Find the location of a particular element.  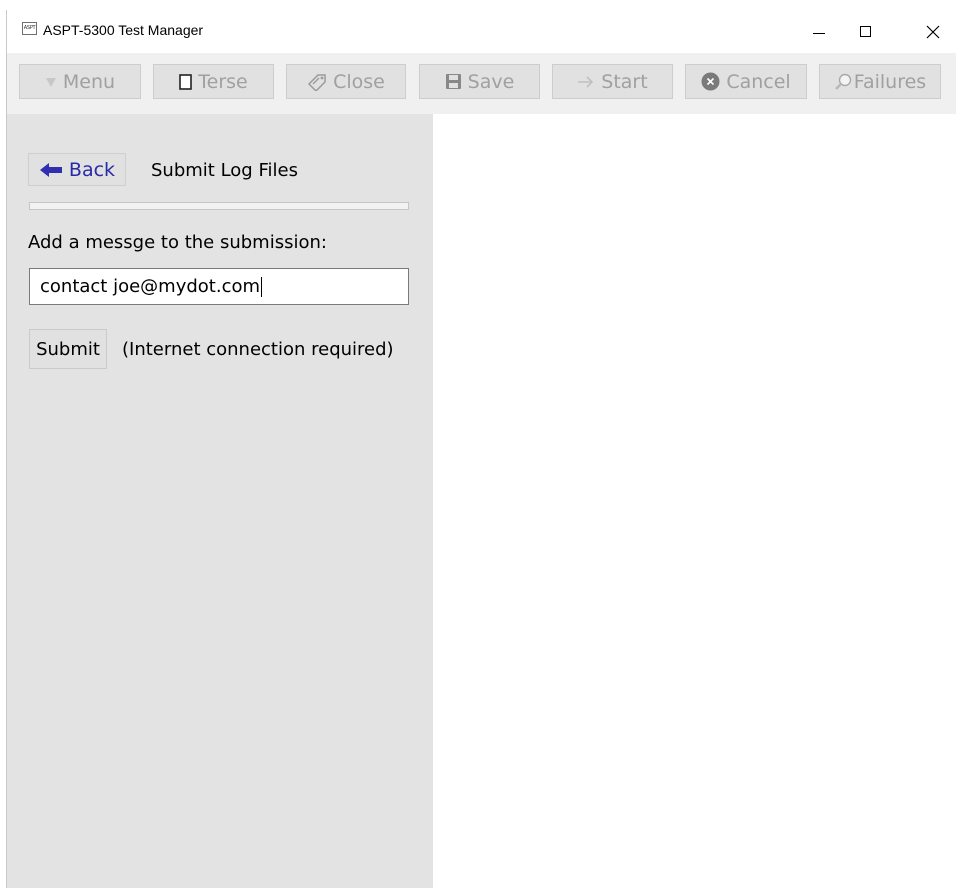

minimize-button is located at coordinates (819, 31).